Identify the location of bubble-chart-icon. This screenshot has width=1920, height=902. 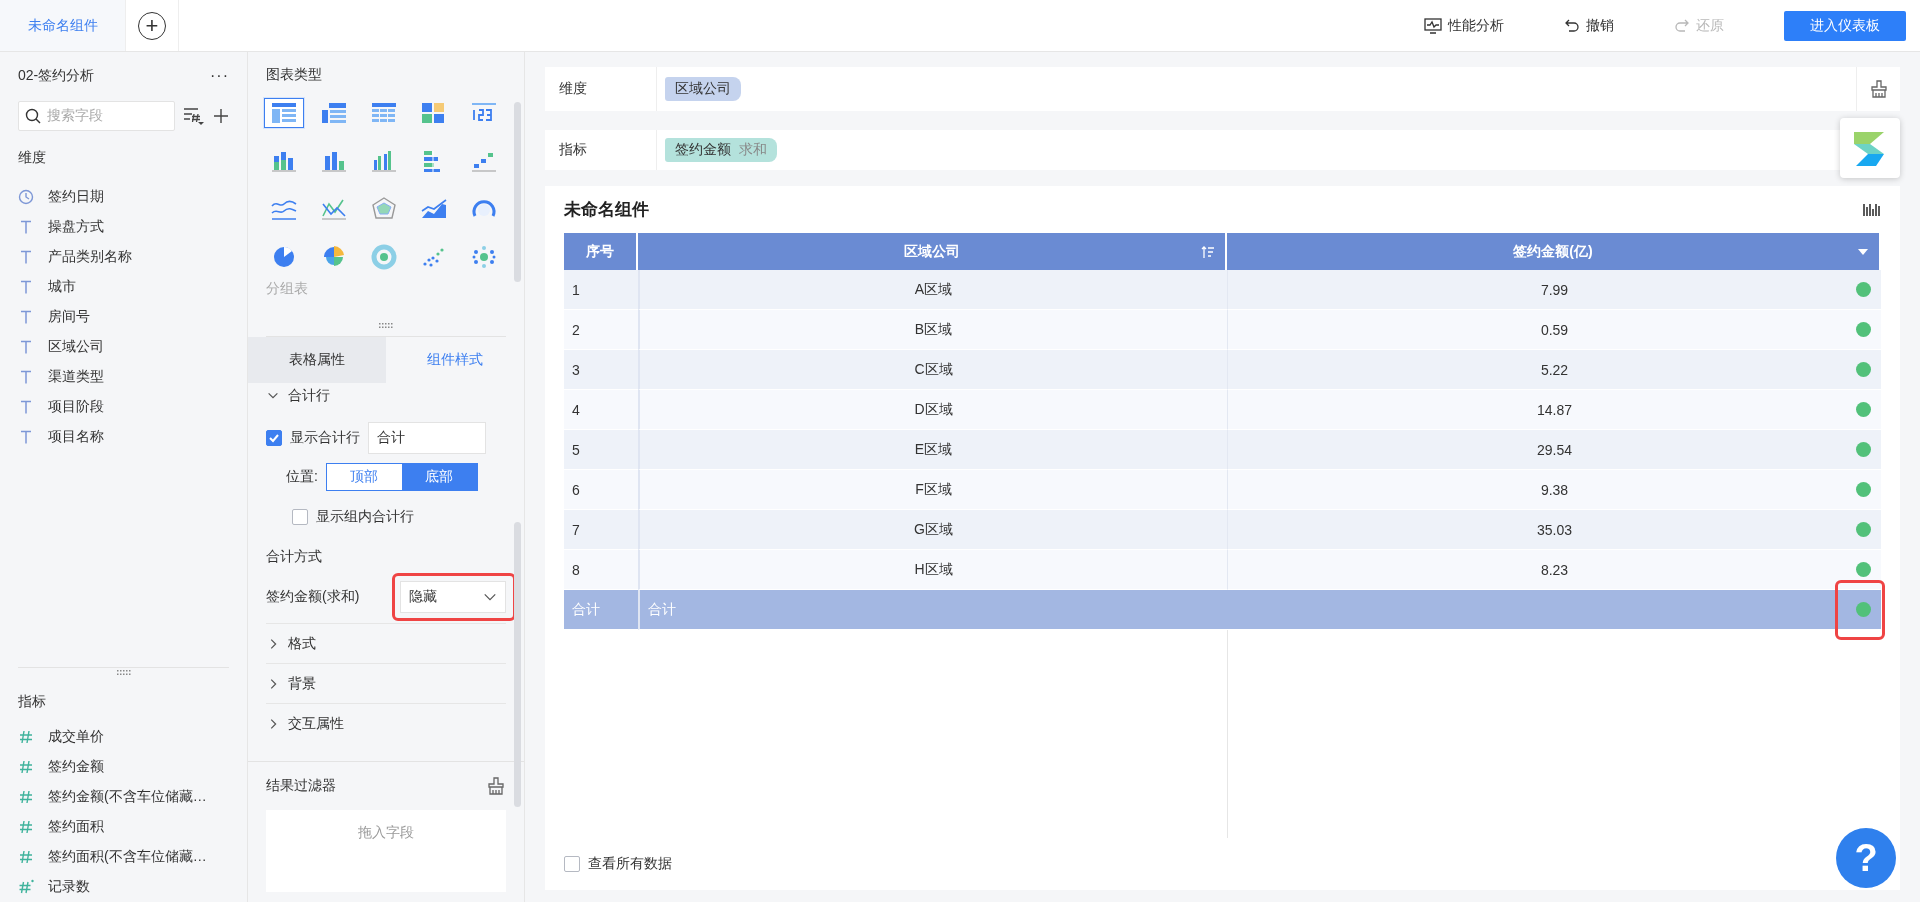
(484, 257).